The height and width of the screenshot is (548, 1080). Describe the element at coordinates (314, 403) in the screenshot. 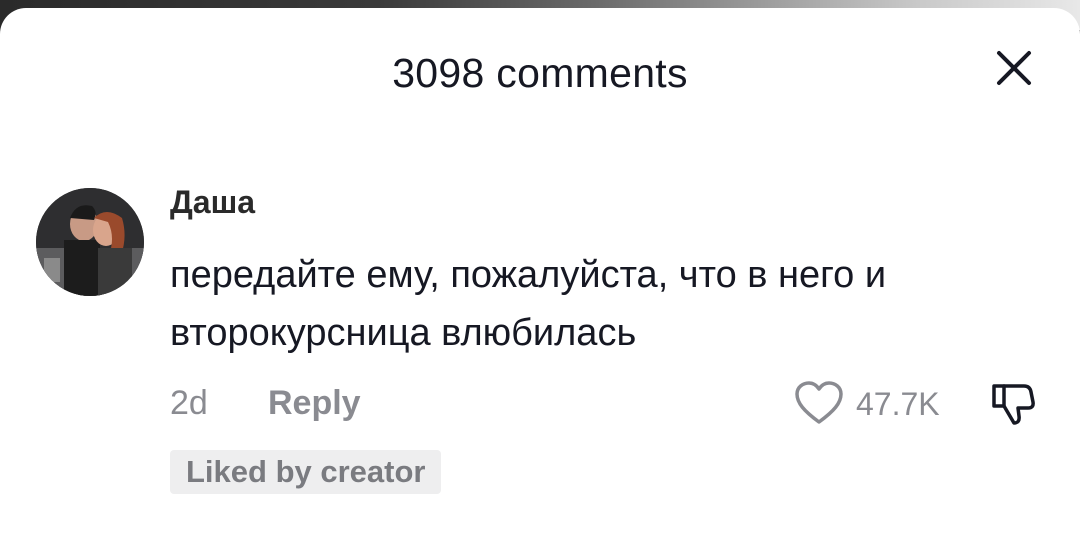

I see `reply-button: Reply` at that location.